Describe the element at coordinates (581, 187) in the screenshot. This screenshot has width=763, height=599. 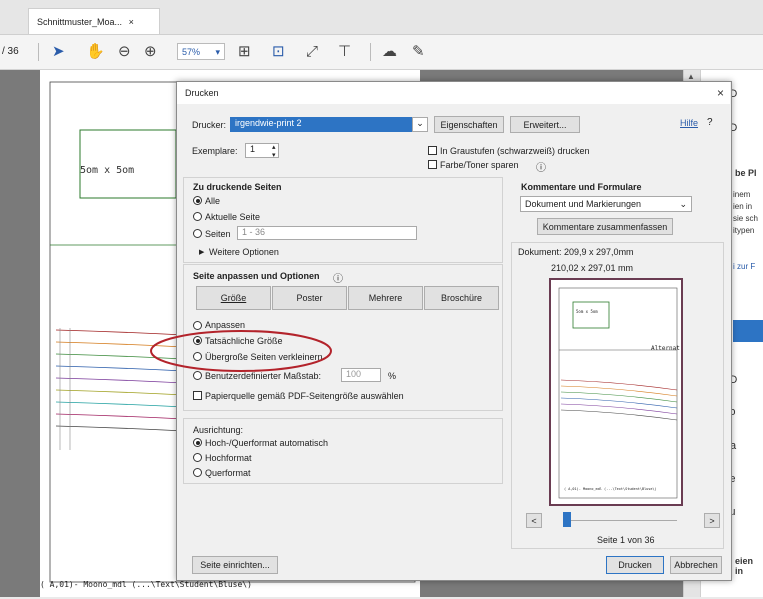
I see `comments-header: Kommentare und Formulare` at that location.